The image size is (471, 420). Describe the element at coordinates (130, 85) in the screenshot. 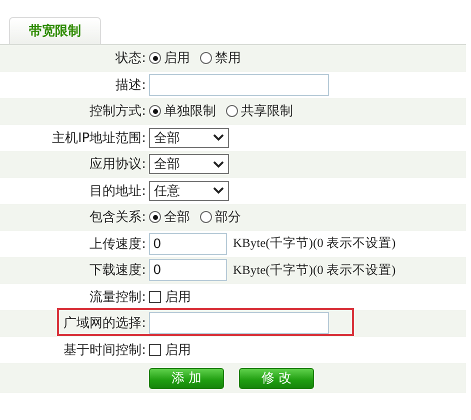

I see `field-label: 描述:` at that location.